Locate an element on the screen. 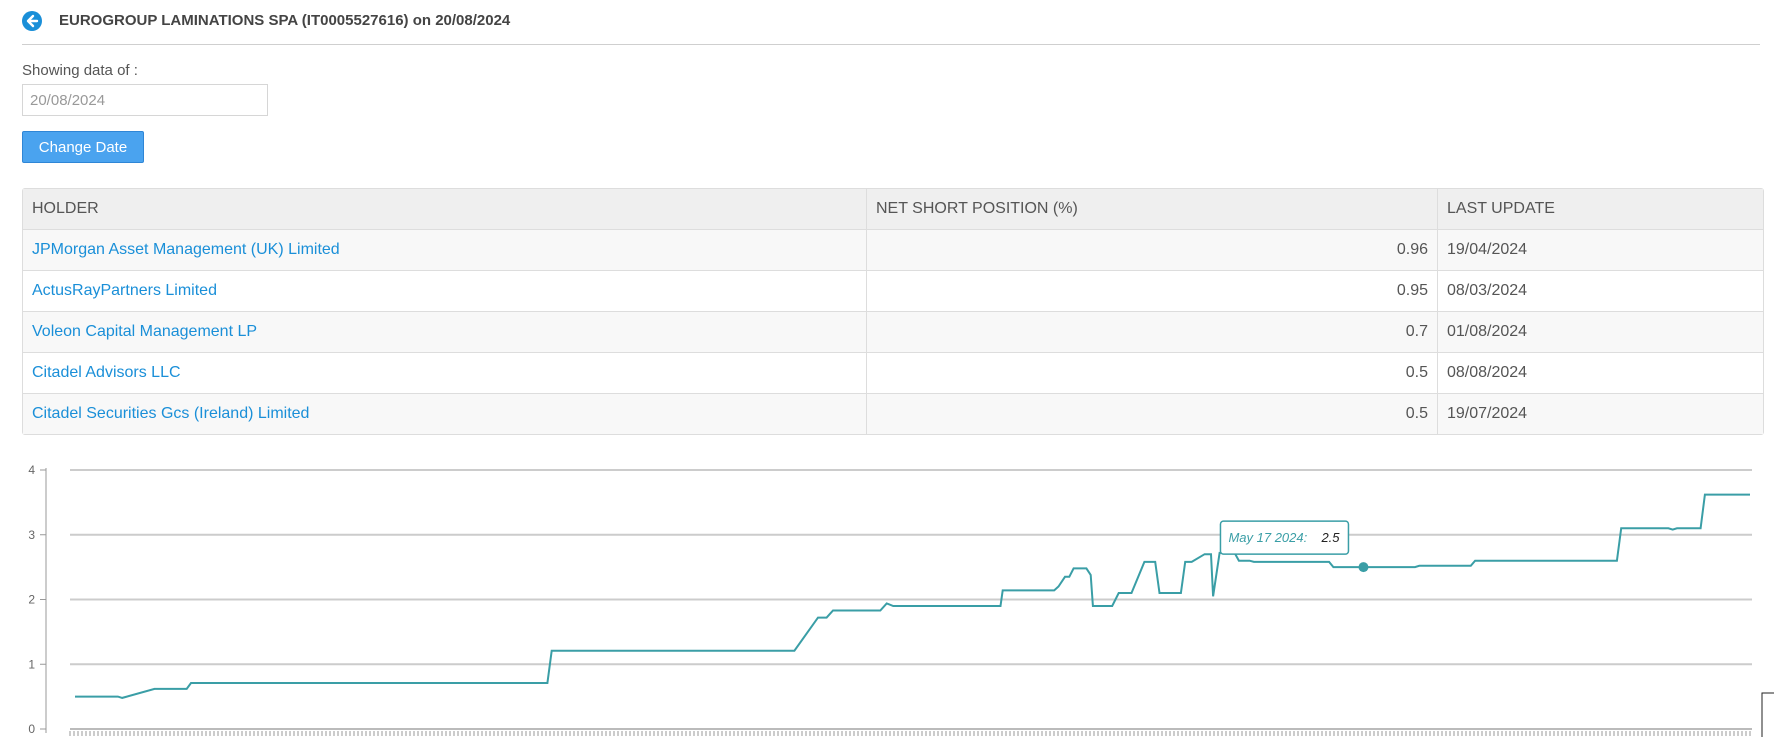  table-row: ActusRayPartners Limited 0.95 08/03/2024 is located at coordinates (893, 290).